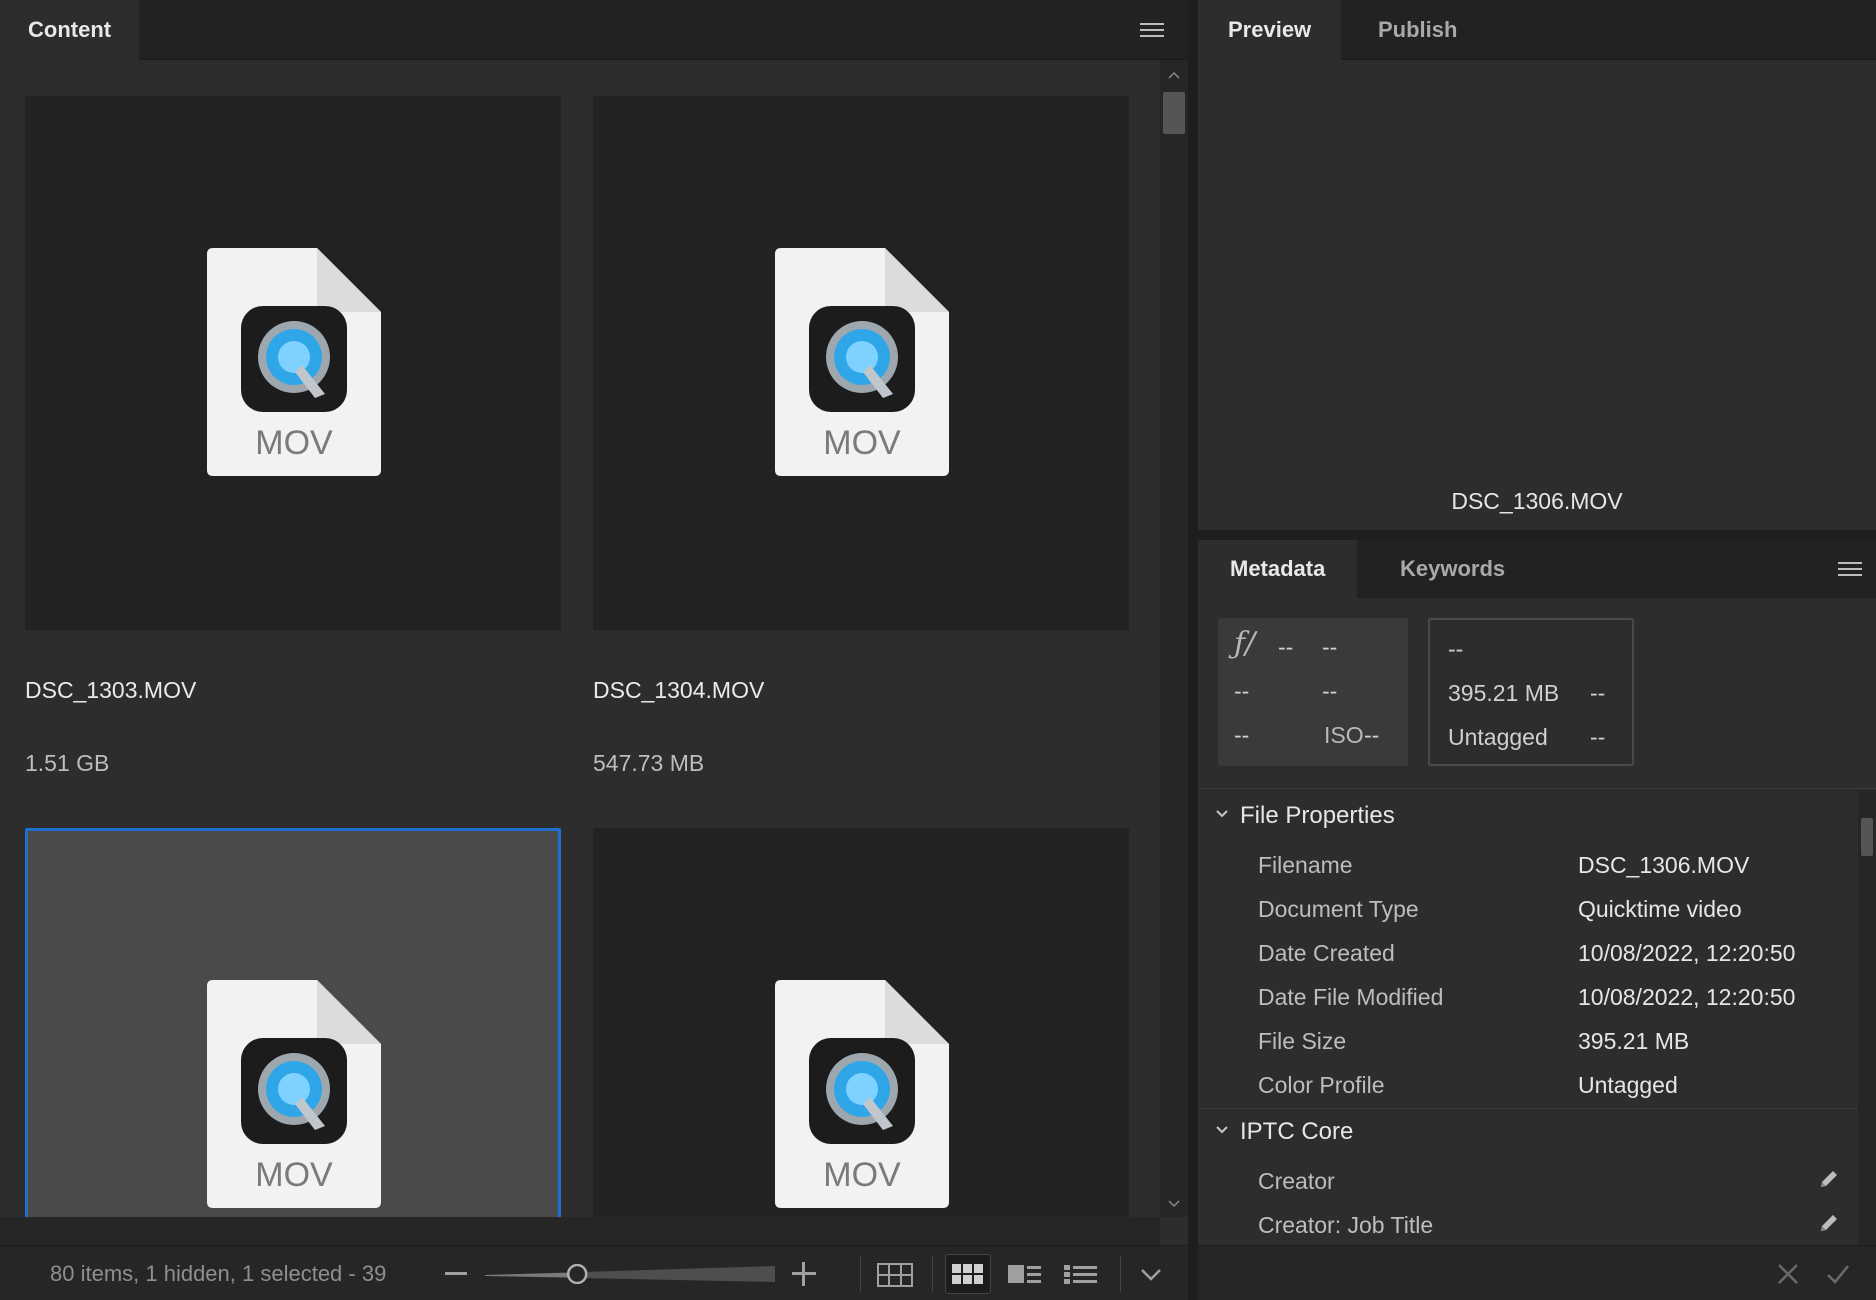 The image size is (1876, 1300). Describe the element at coordinates (1286, 647) in the screenshot. I see `aperture-value: --` at that location.